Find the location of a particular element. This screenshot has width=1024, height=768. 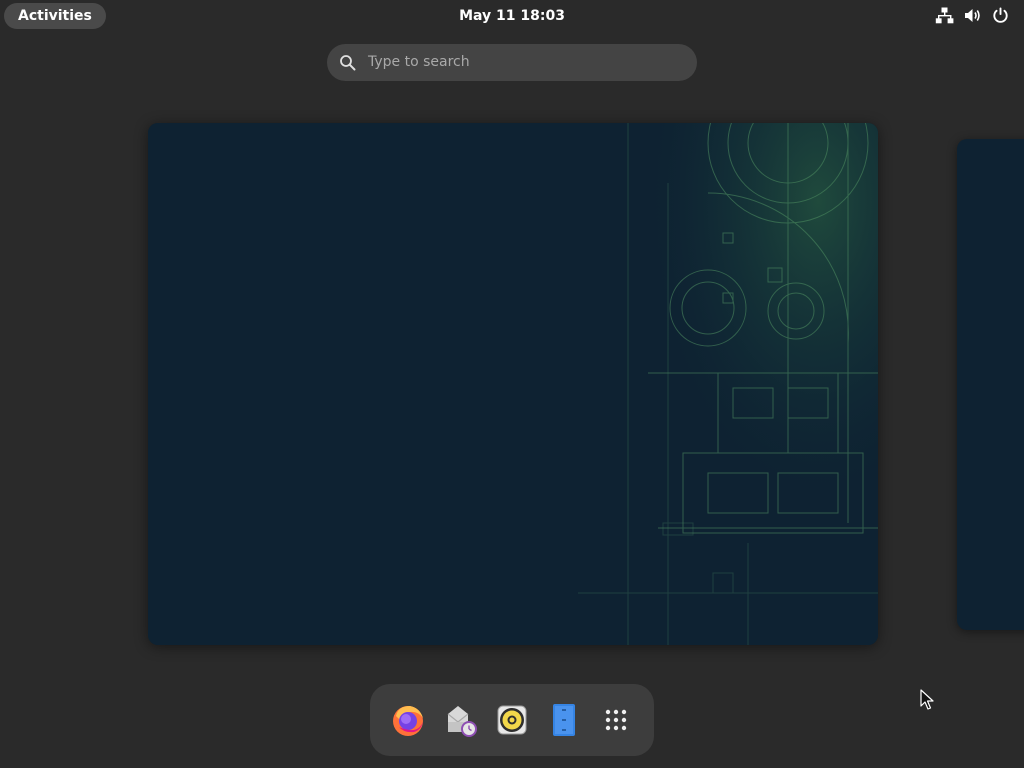

system-tray is located at coordinates (972, 15).